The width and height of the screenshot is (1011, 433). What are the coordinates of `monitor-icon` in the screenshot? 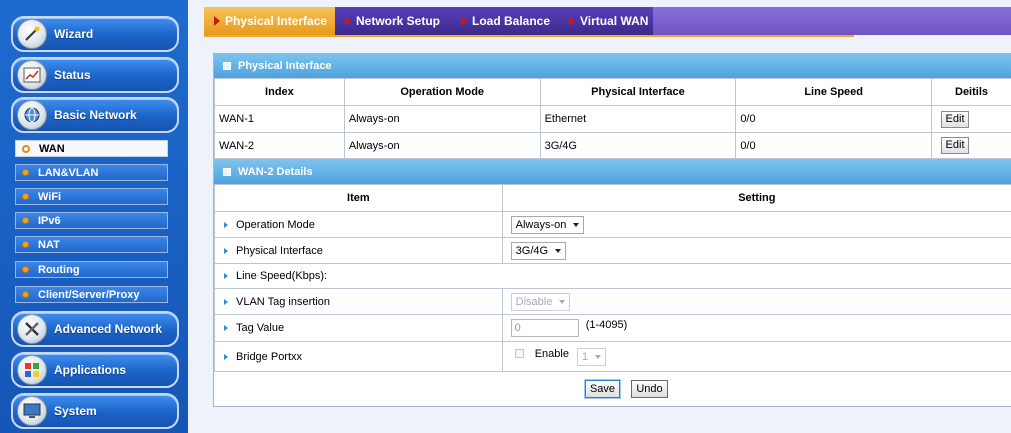 It's located at (32, 411).